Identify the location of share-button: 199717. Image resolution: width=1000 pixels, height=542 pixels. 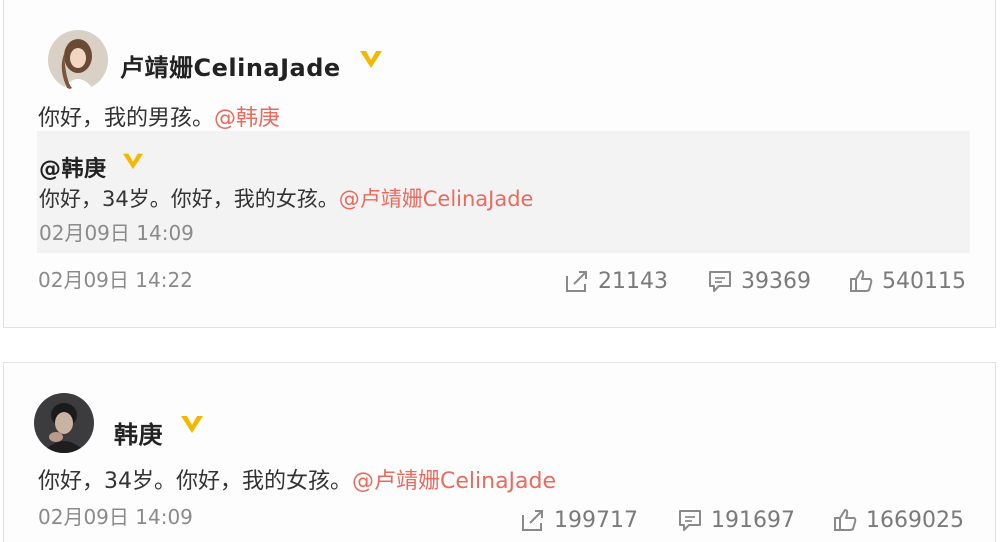
(579, 520).